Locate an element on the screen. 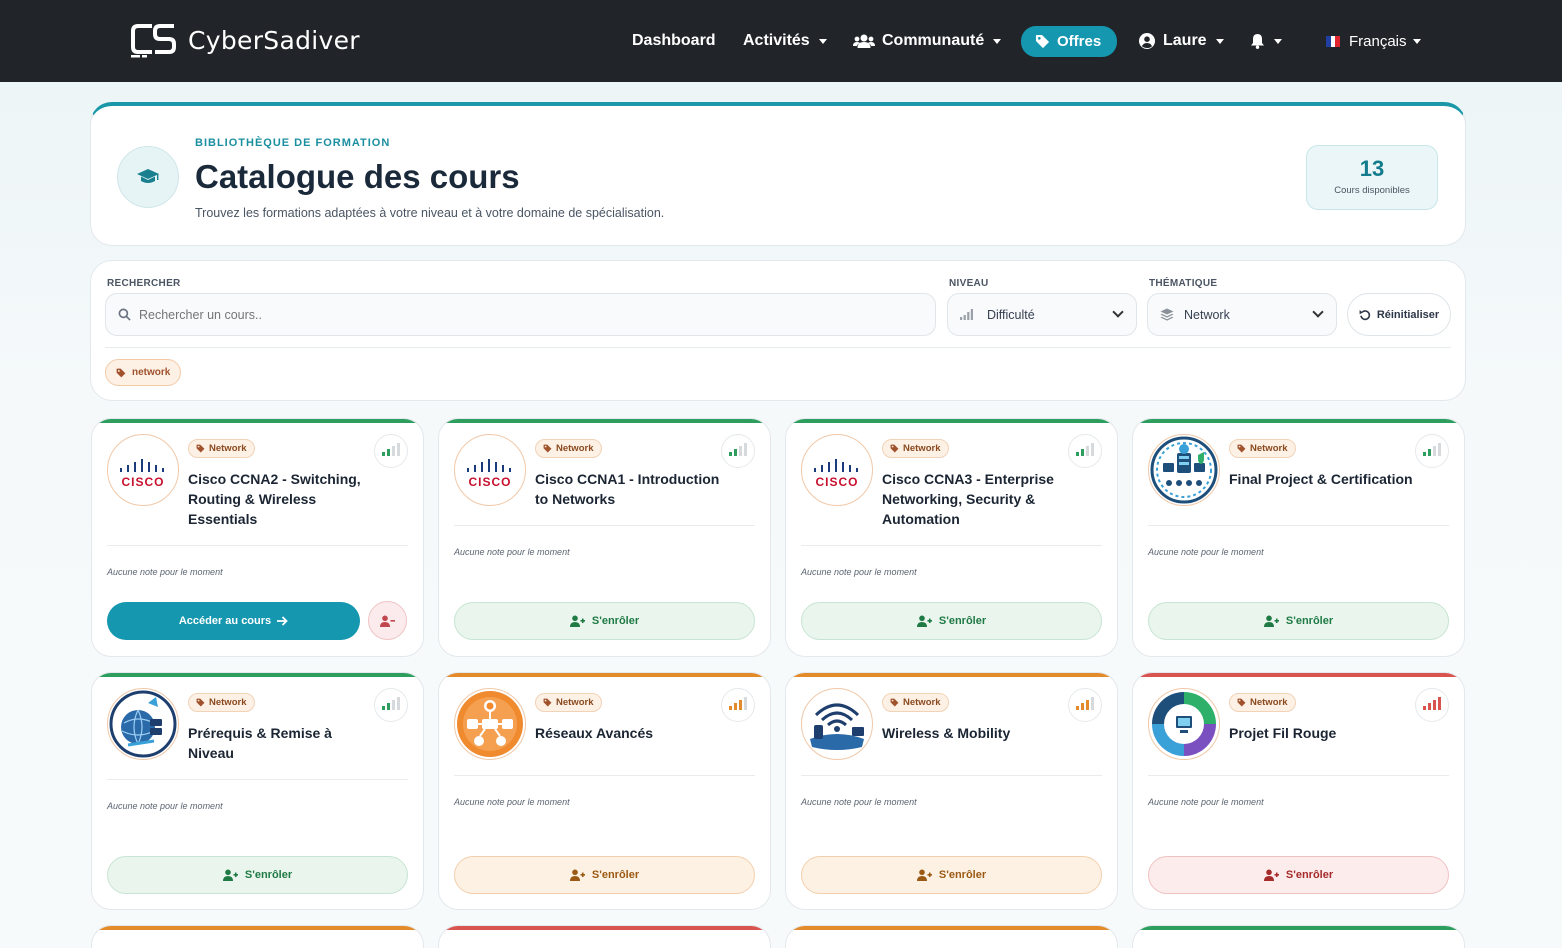 The image size is (1562, 948). search-label: RECHERCHER is located at coordinates (144, 283).